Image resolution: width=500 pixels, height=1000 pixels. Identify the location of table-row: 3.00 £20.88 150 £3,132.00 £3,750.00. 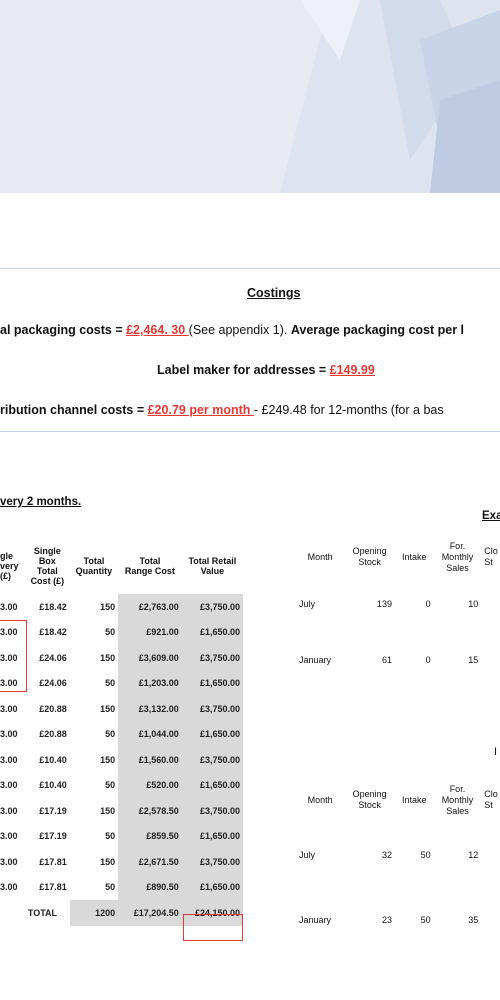
(121, 709).